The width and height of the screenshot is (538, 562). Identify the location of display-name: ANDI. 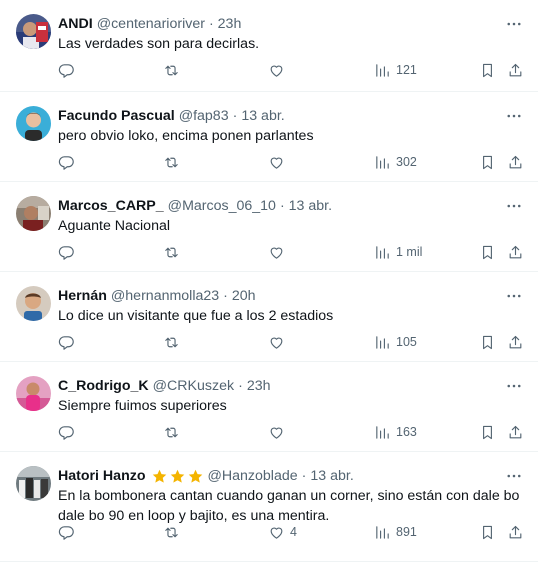
(75, 24).